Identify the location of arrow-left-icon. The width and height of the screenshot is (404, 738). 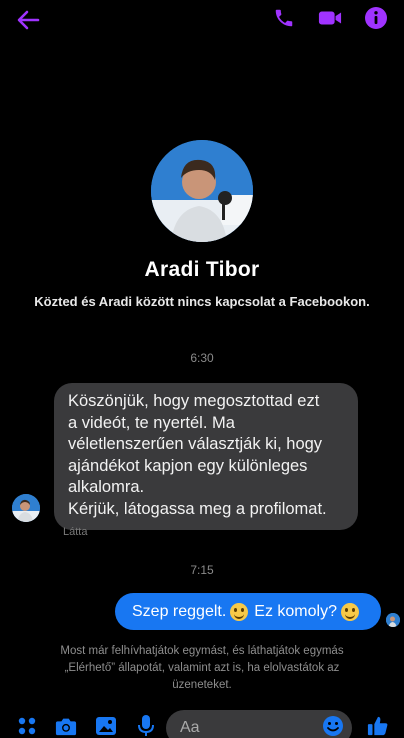
(28, 20).